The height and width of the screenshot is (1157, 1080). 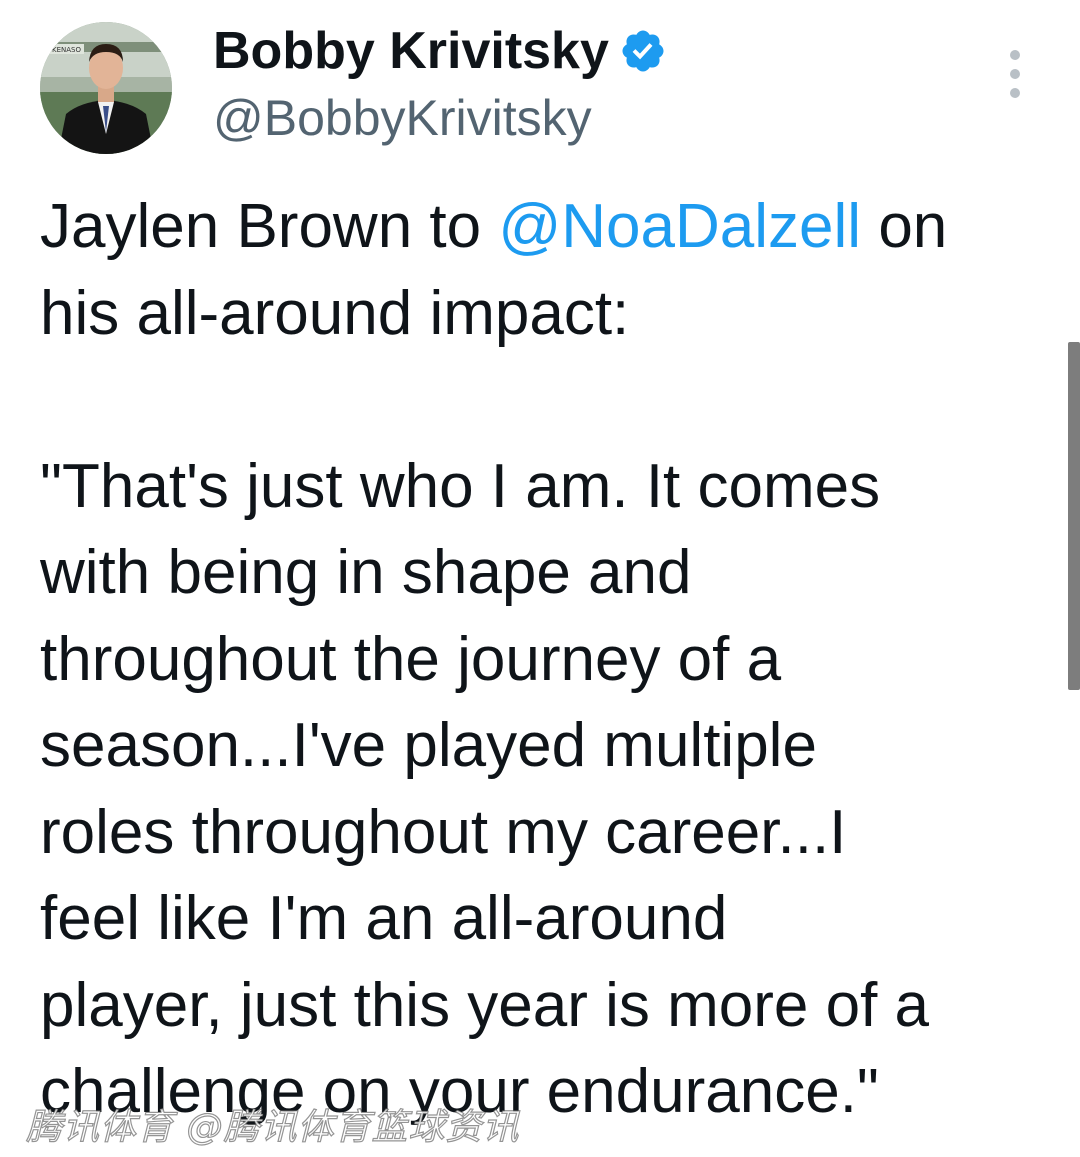 What do you see at coordinates (272, 1127) in the screenshot?
I see `watermark: 腾讯体育 @腾讯体育篮球资讯` at bounding box center [272, 1127].